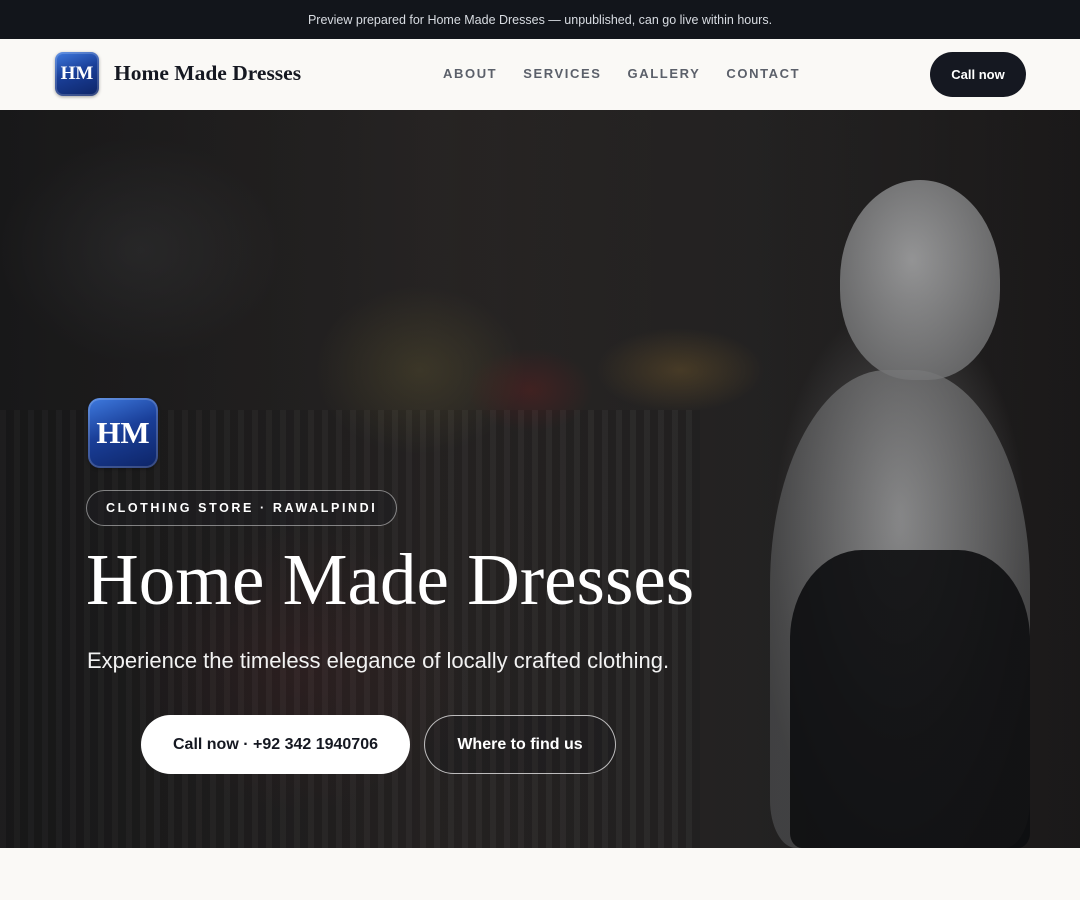 This screenshot has width=1080, height=900. Describe the element at coordinates (978, 74) in the screenshot. I see `header-call-button: Call now` at that location.